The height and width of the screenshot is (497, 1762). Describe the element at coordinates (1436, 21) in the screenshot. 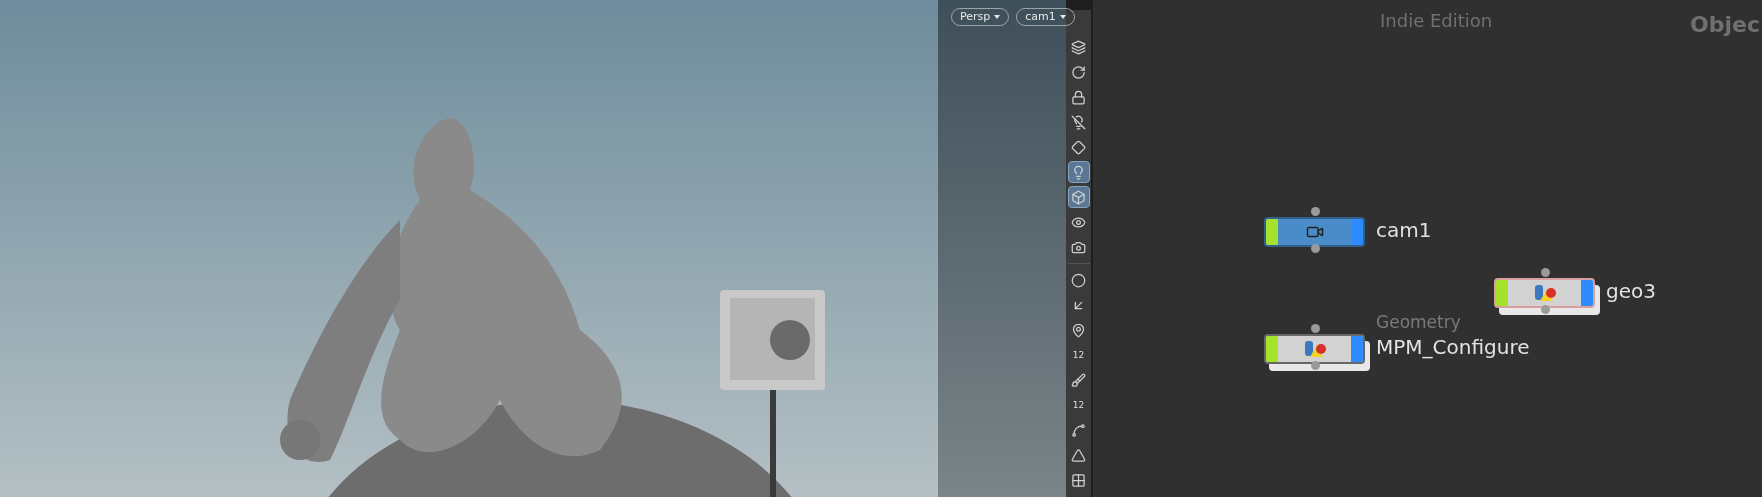

I see `edition-label: Indie Edition` at that location.